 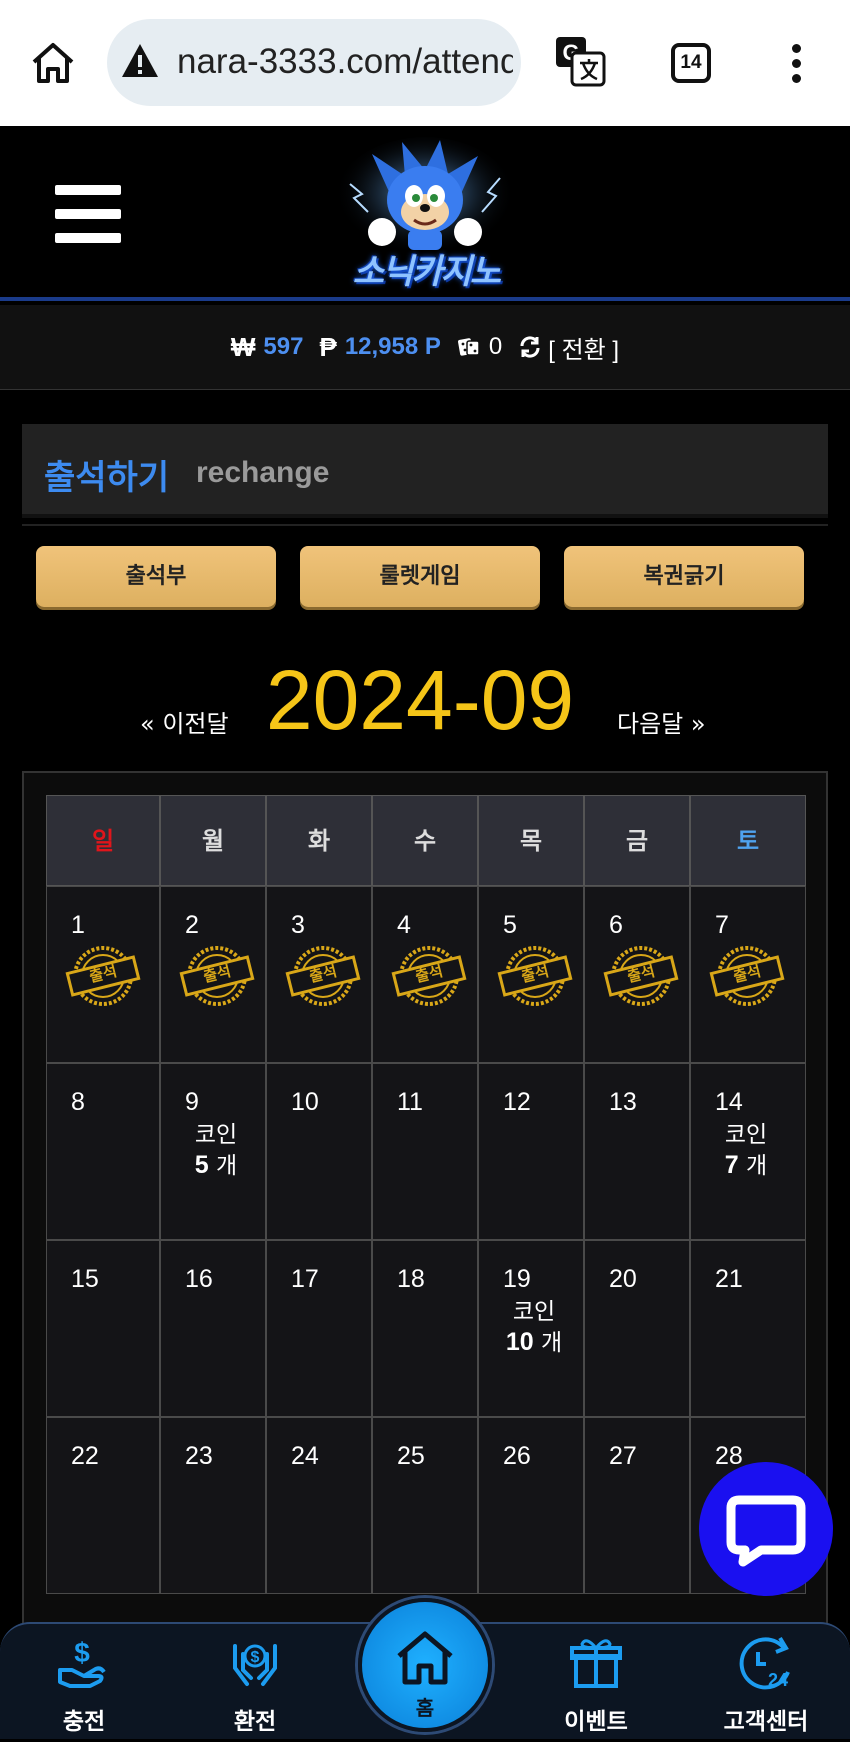 What do you see at coordinates (534, 1342) in the screenshot?
I see `coin-amount-line: 10 개` at bounding box center [534, 1342].